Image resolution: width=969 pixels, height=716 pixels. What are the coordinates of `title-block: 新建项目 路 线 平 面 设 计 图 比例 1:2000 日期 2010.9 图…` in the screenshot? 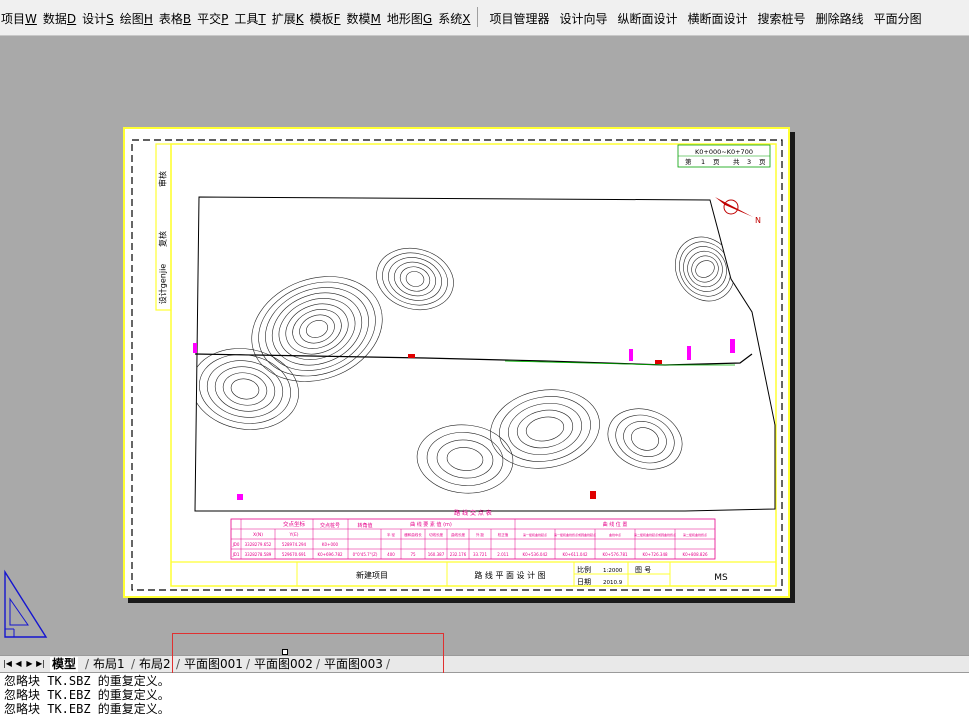 It's located at (473, 573).